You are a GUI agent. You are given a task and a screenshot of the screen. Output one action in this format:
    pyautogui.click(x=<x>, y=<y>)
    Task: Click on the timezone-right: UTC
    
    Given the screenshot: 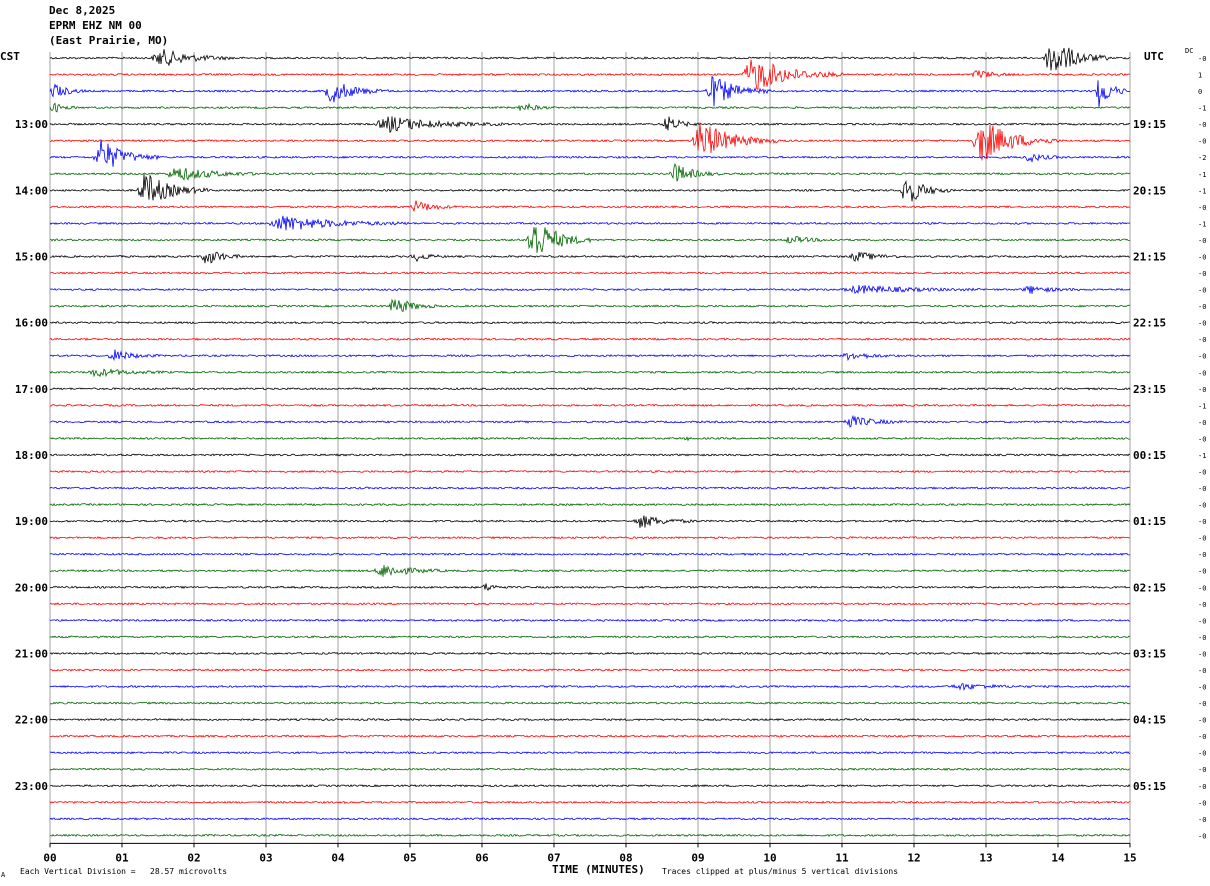 What is the action you would take?
    pyautogui.click(x=1154, y=56)
    